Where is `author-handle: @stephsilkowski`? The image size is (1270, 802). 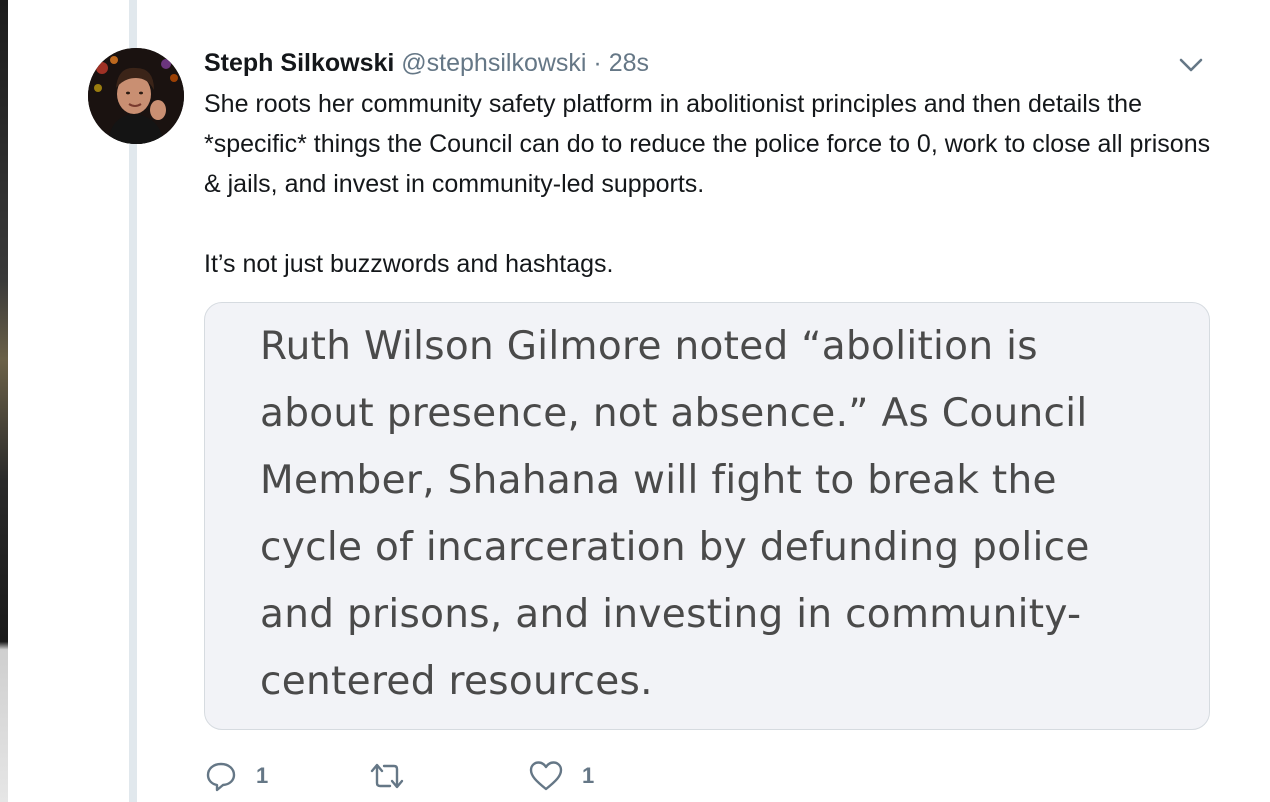
author-handle: @stephsilkowski is located at coordinates (493, 63).